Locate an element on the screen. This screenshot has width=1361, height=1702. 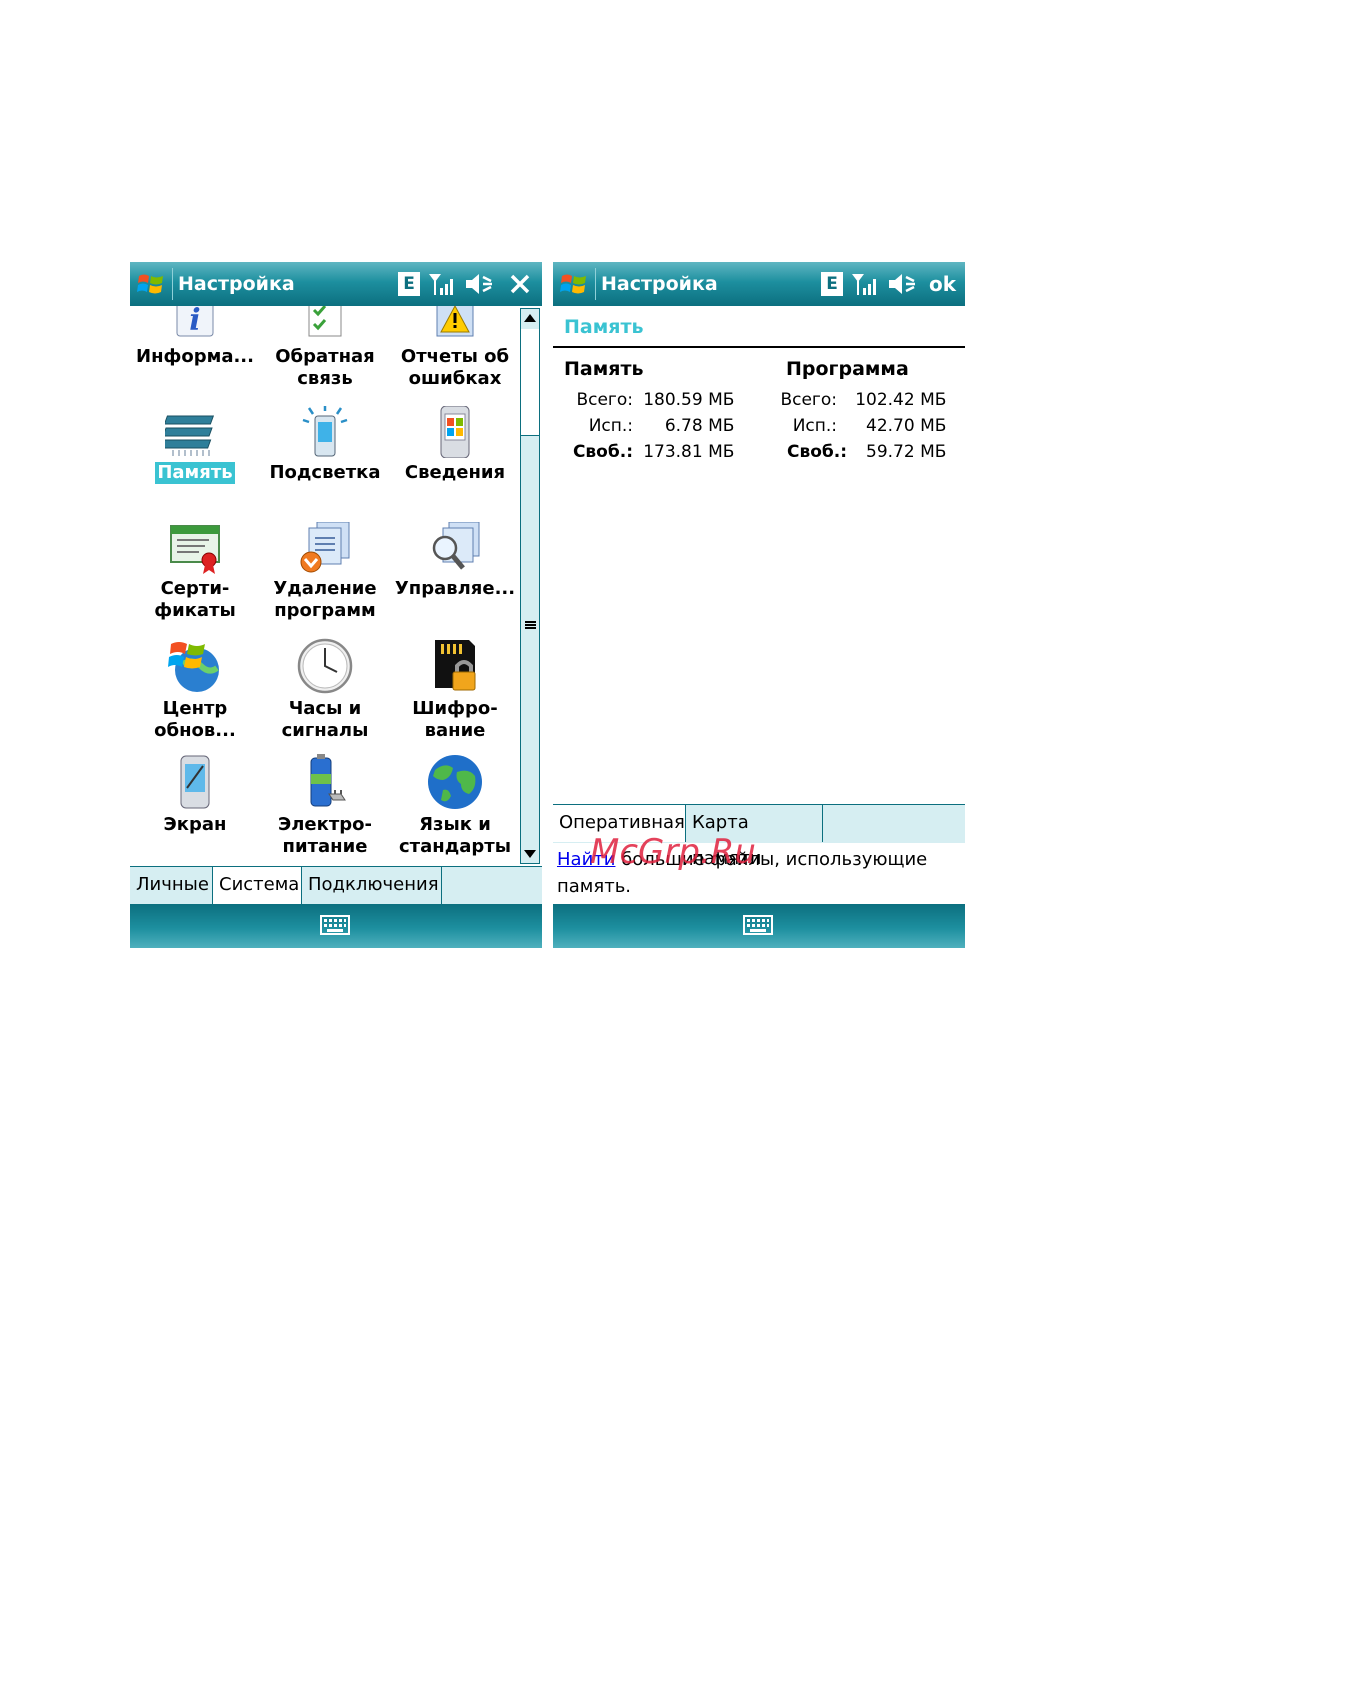
tab-connections: Подключения is located at coordinates (372, 885).